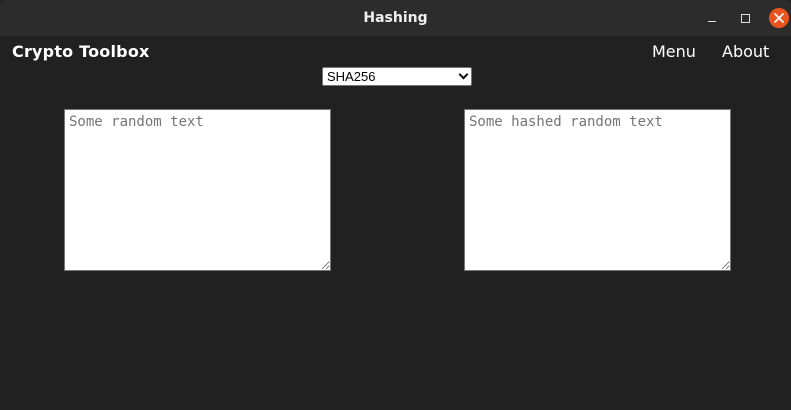 This screenshot has width=791, height=410. I want to click on minimize-icon, so click(712, 21).